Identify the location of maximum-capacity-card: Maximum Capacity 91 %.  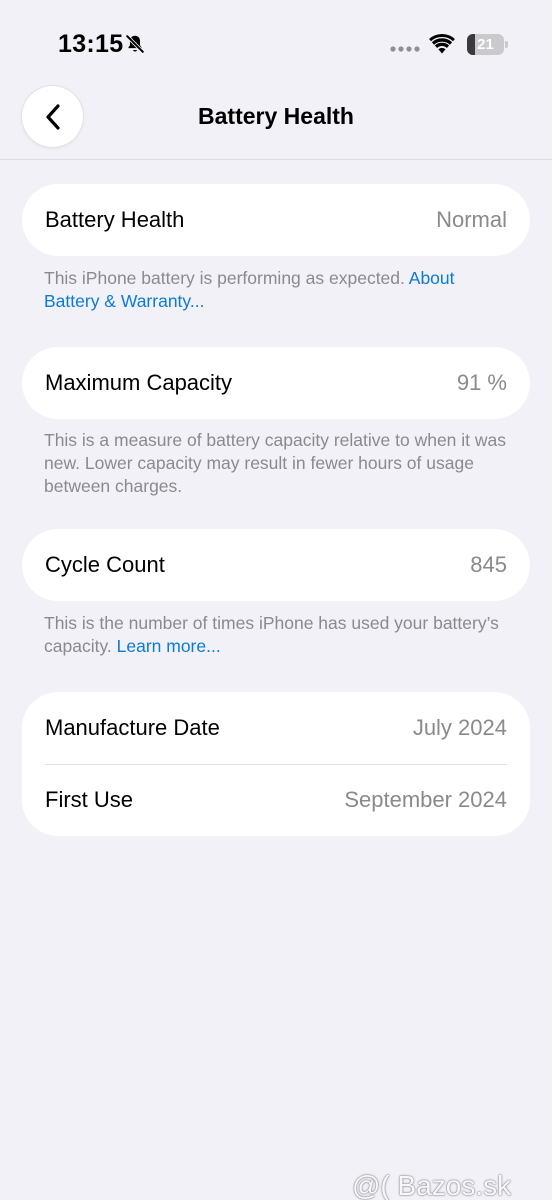
(276, 383).